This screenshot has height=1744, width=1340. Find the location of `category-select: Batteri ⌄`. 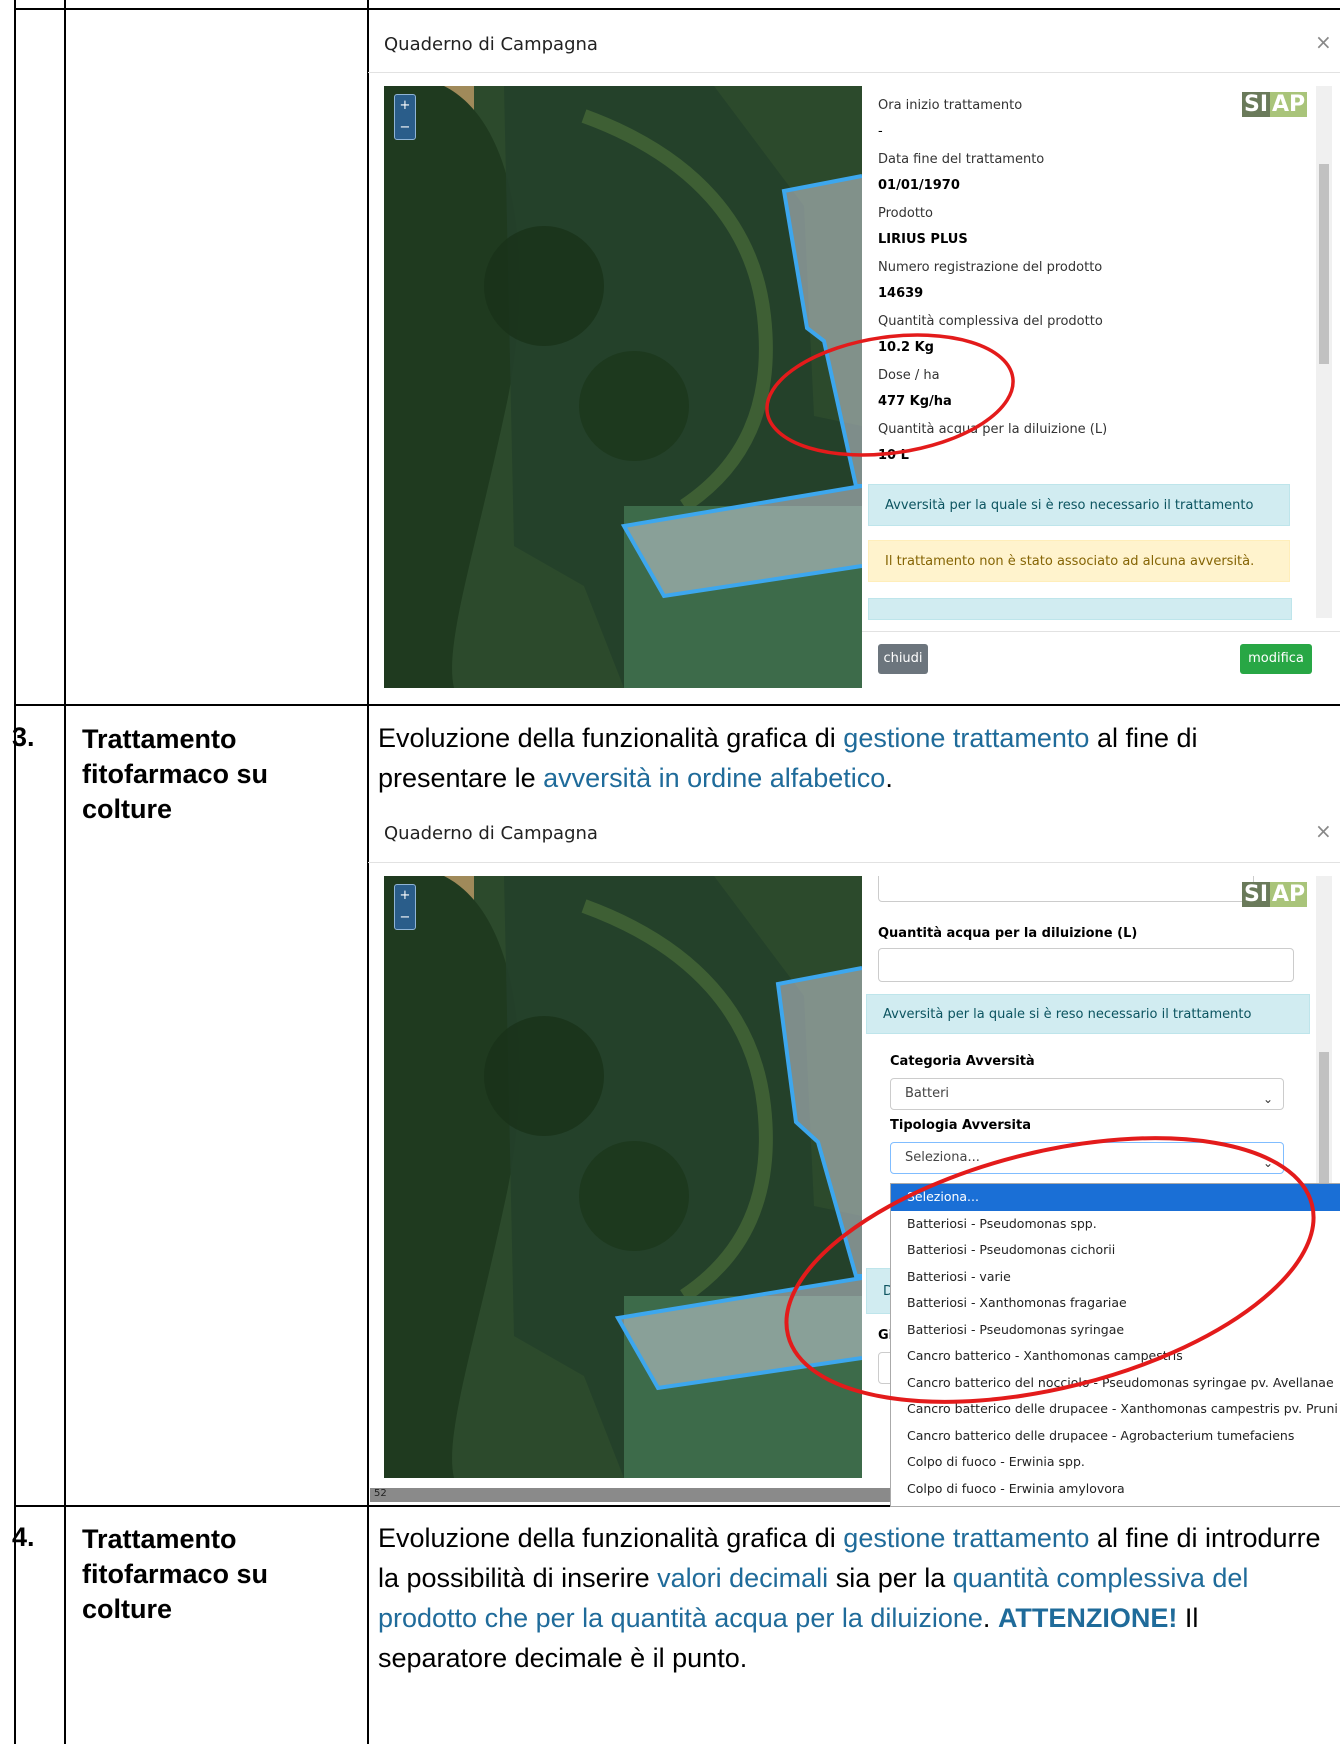

category-select: Batteri ⌄ is located at coordinates (1087, 1094).